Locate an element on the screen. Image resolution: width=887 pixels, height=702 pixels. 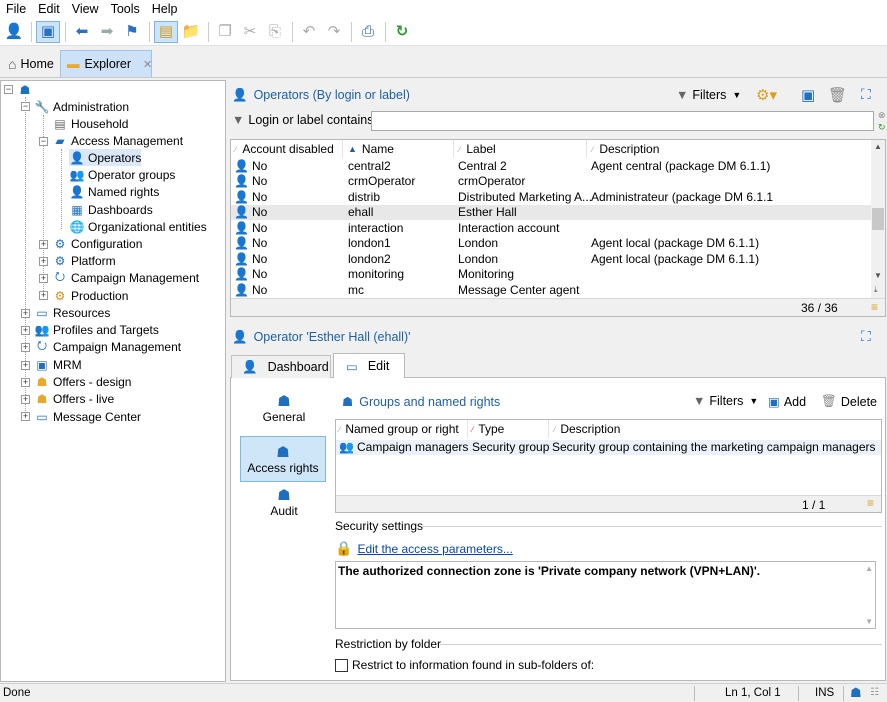
col-description: ∕ Description is located at coordinates (729, 149).